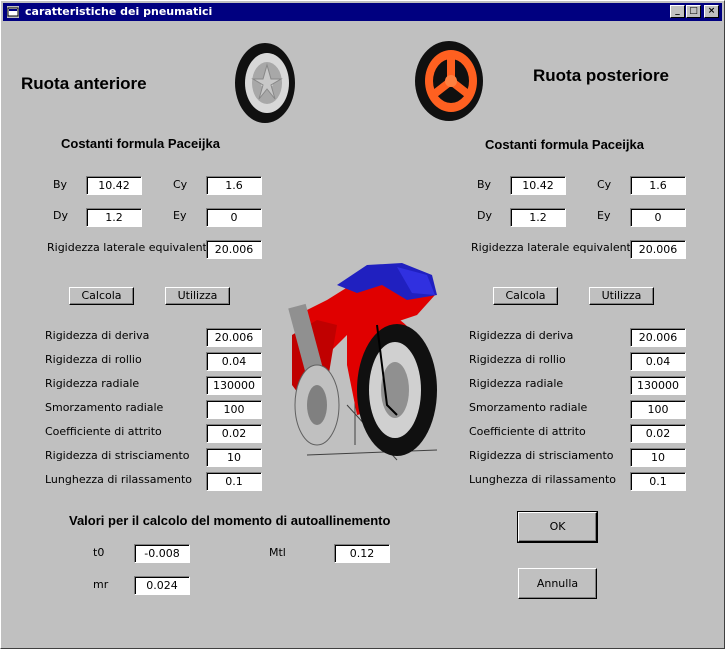 The width and height of the screenshot is (725, 649). Describe the element at coordinates (101, 584) in the screenshot. I see `mr-label: mr` at that location.